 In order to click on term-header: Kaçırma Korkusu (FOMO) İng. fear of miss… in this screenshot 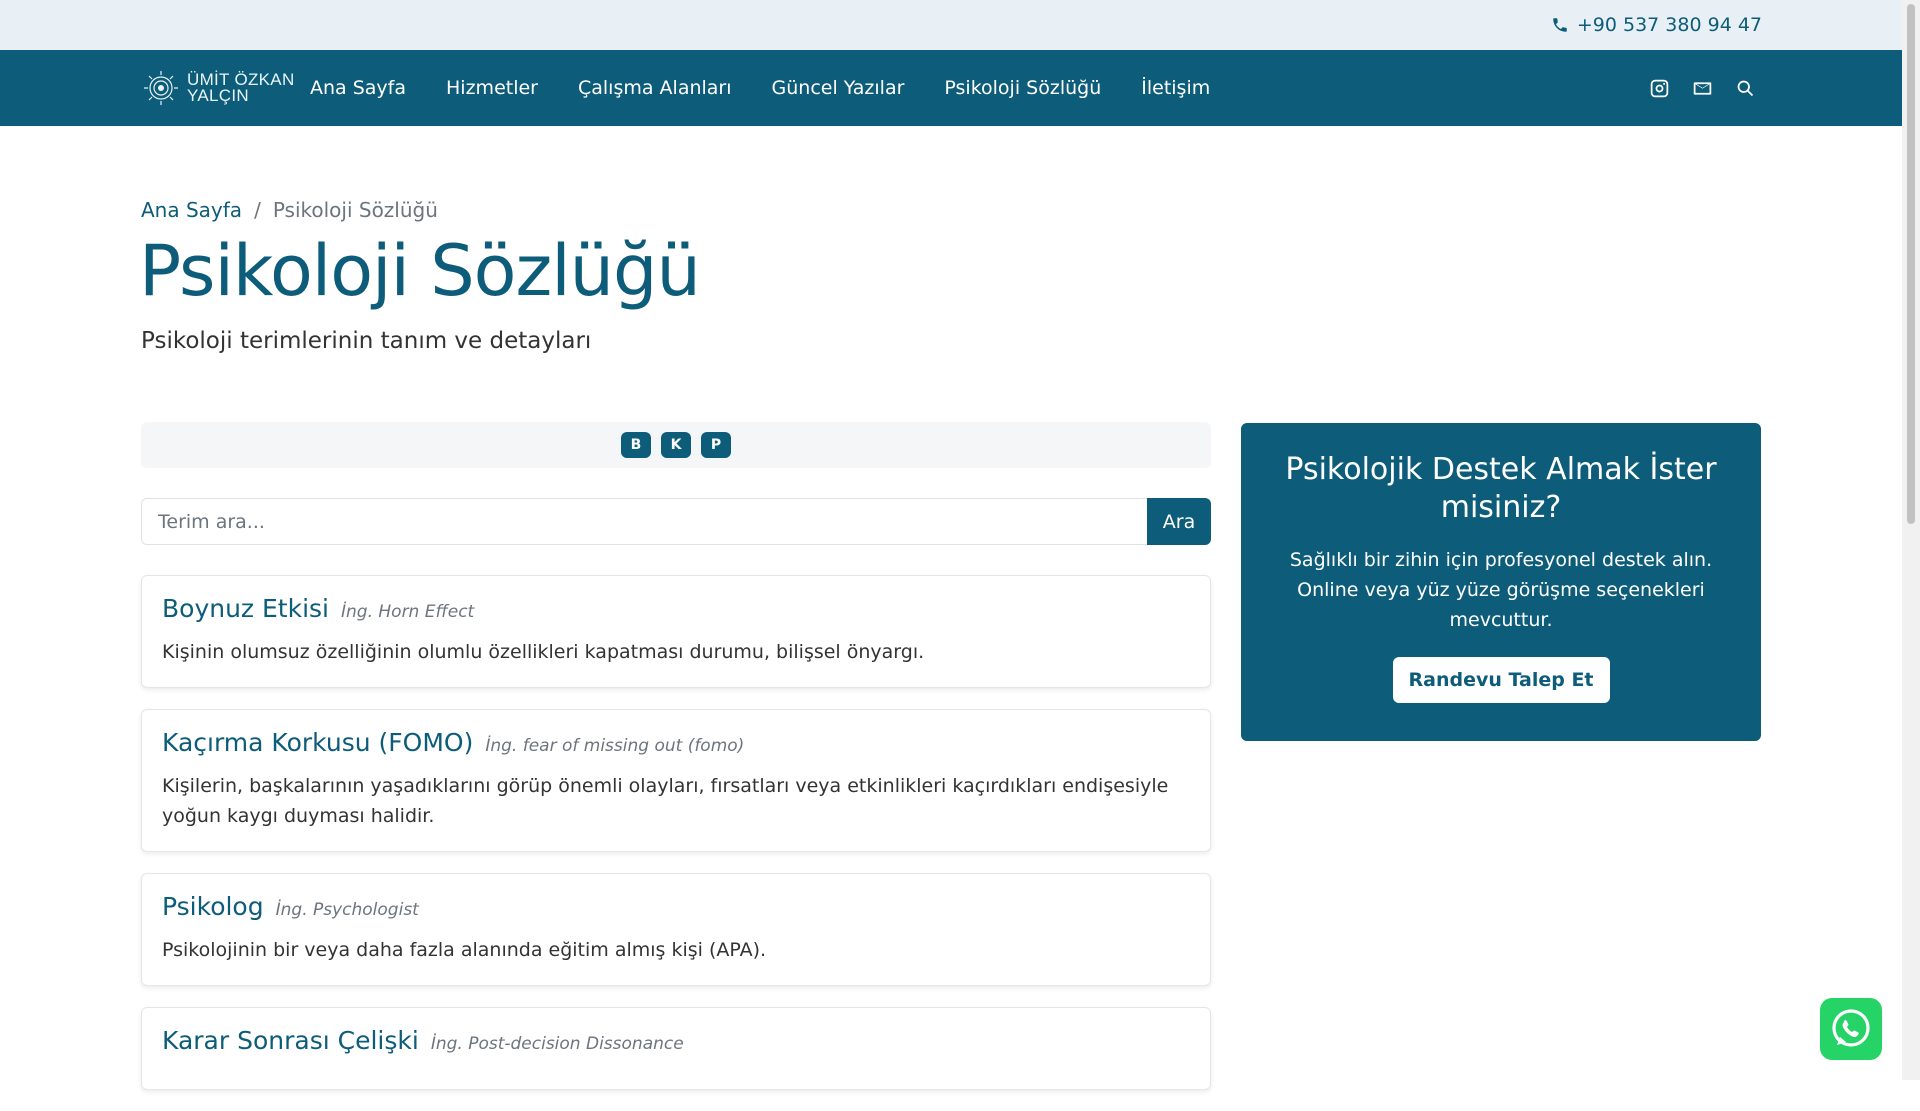, I will do `click(676, 742)`.